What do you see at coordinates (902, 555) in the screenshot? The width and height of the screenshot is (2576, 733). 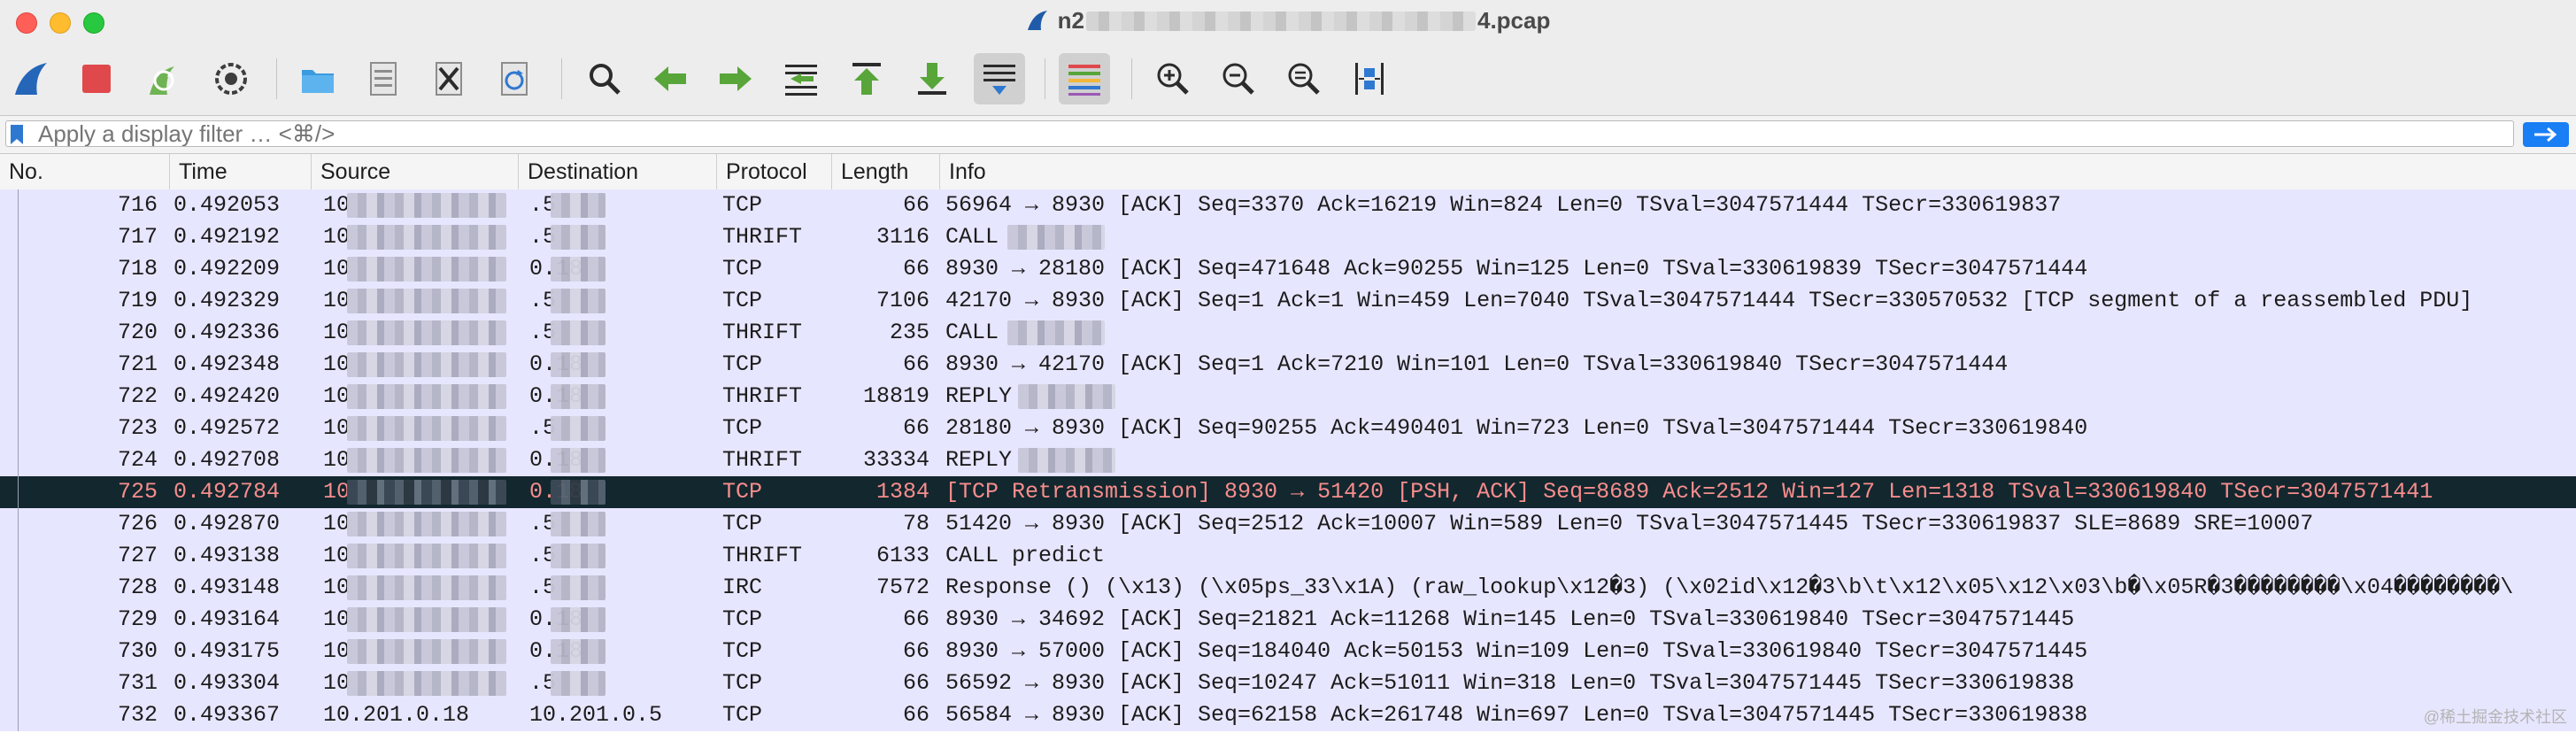 I see `packet-length: 6133` at bounding box center [902, 555].